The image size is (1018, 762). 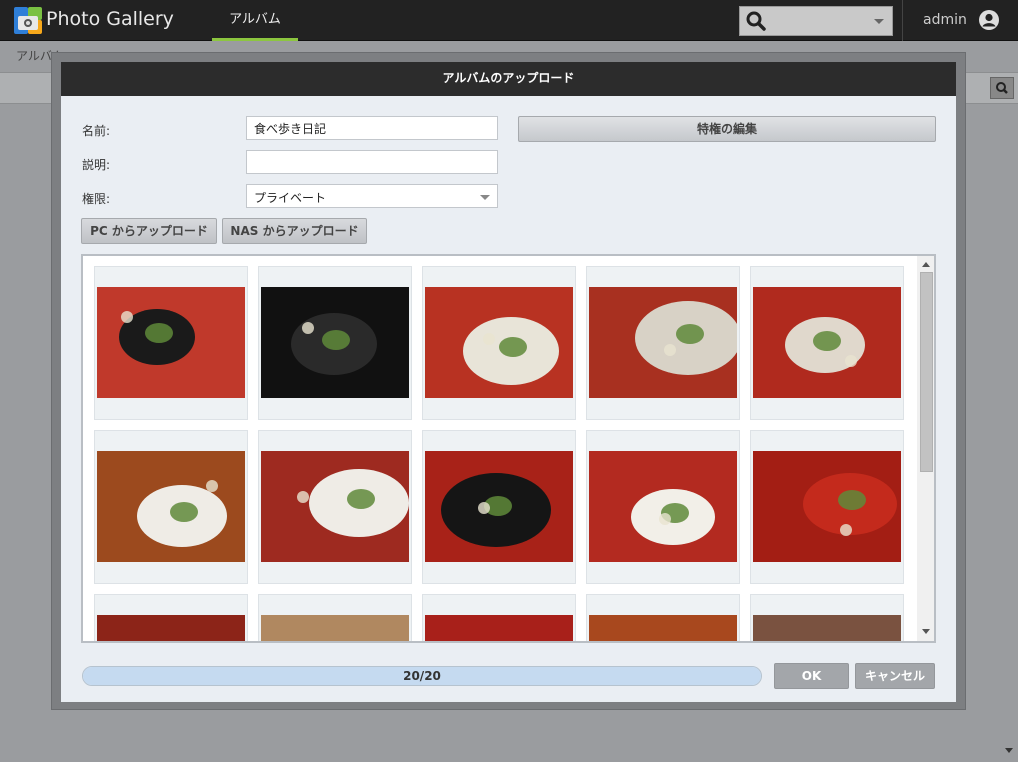 I want to click on user-name: admin, so click(x=945, y=20).